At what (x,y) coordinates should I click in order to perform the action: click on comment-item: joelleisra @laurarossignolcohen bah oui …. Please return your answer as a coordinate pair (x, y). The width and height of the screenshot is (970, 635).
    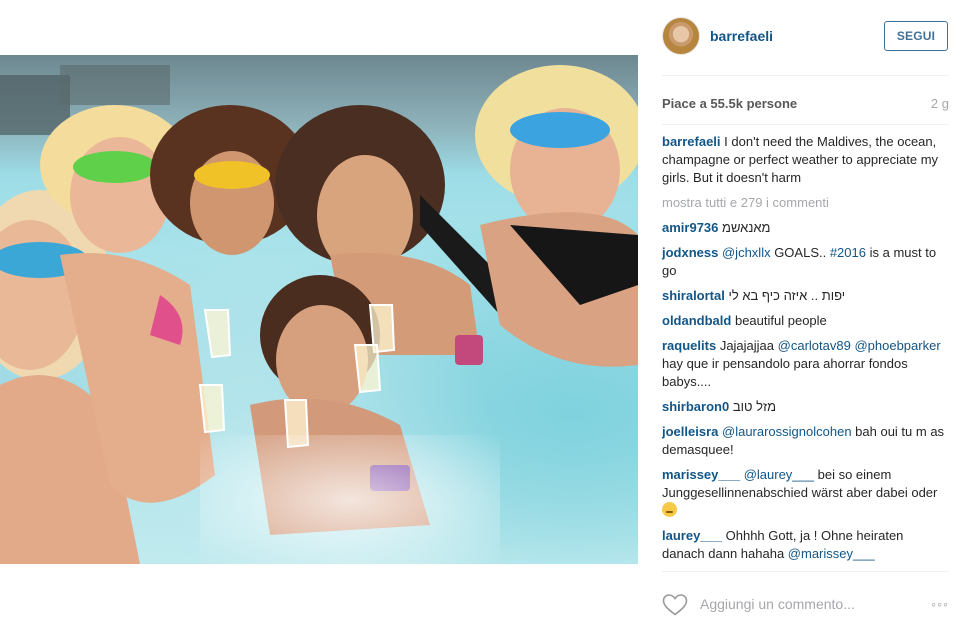
    Looking at the image, I should click on (805, 441).